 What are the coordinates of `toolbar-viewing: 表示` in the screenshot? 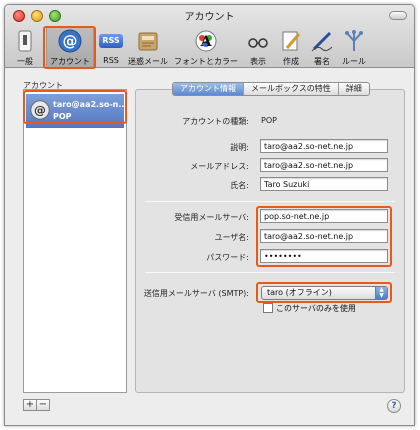 It's located at (258, 47).